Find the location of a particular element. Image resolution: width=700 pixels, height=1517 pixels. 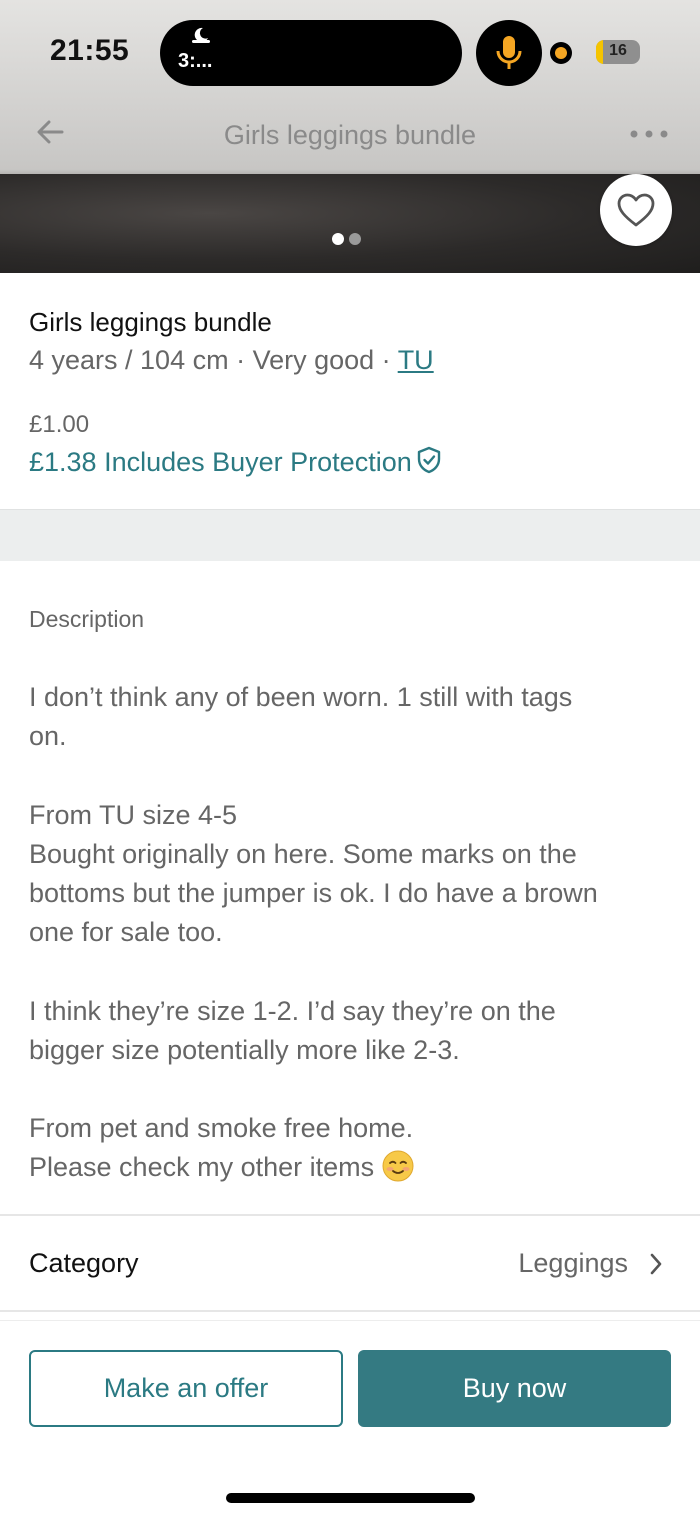

section-divider is located at coordinates (350, 535).